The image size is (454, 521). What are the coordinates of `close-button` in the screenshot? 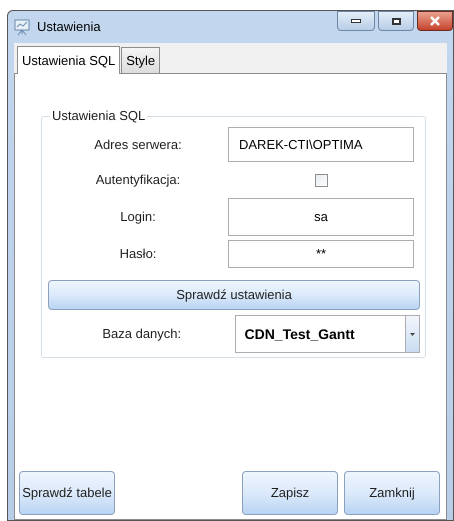 It's located at (435, 21).